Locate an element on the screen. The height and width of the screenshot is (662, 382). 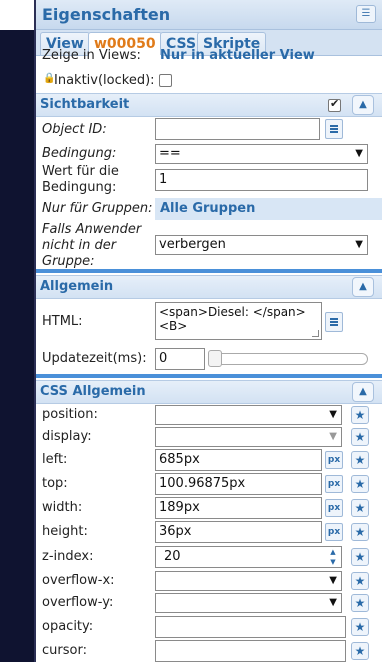
html-editor-icon is located at coordinates (334, 322).